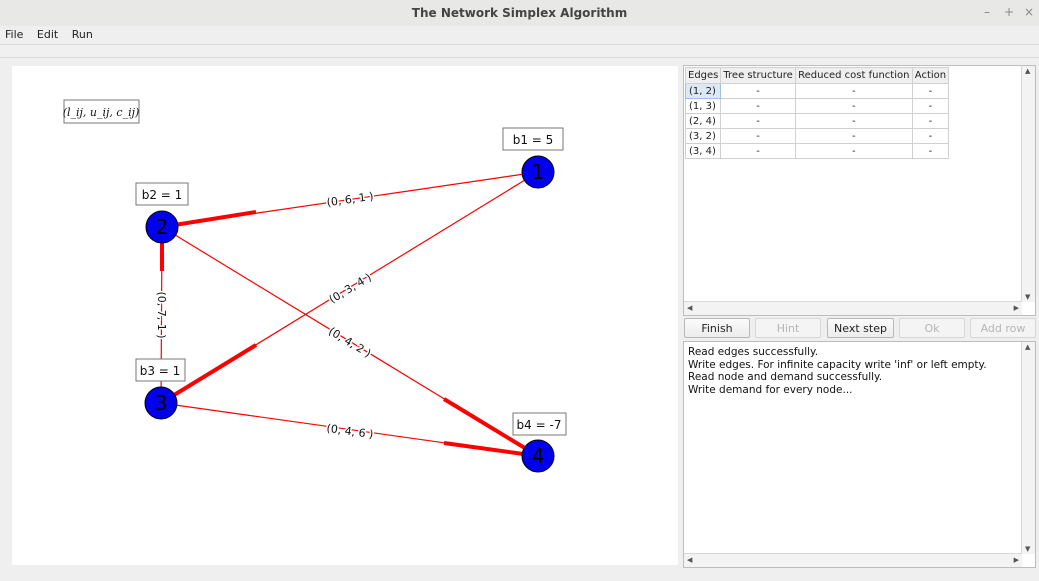 Image resolution: width=1039 pixels, height=581 pixels. I want to click on table-horizontal-scrollbar: ◀ ▶, so click(853, 308).